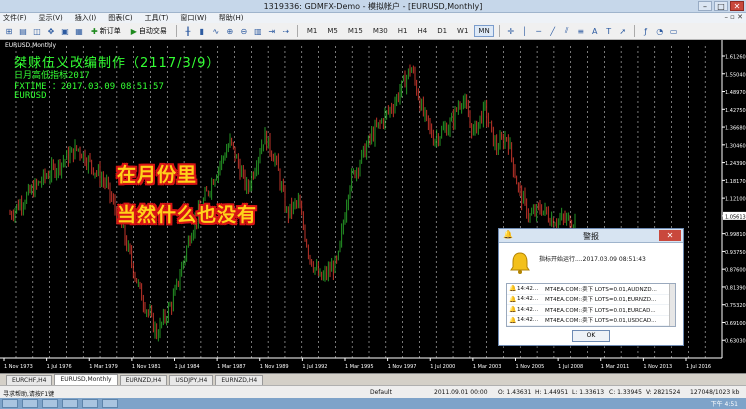  Describe the element at coordinates (380, 31) in the screenshot. I see `timeframe-m30: M30` at that location.